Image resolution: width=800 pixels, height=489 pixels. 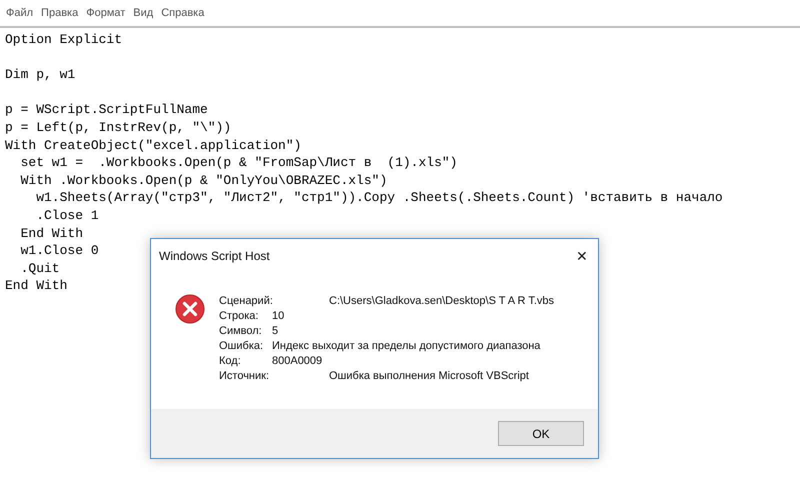 What do you see at coordinates (182, 16) in the screenshot?
I see `menu-item: Справка` at bounding box center [182, 16].